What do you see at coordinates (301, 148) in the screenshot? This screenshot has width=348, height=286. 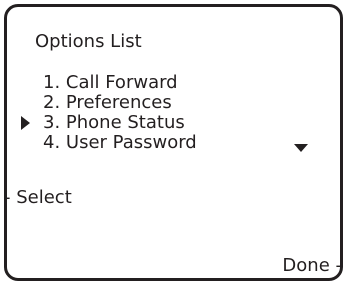 I see `scroll-down-icon` at bounding box center [301, 148].